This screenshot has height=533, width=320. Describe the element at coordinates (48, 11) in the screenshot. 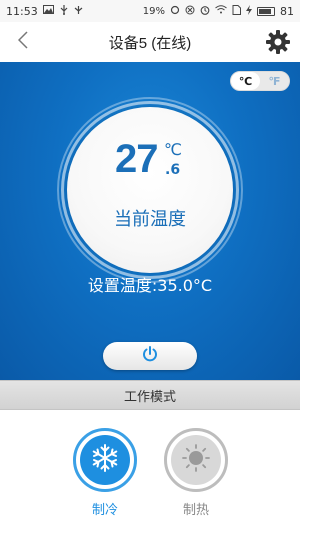

I see `image-icon` at that location.